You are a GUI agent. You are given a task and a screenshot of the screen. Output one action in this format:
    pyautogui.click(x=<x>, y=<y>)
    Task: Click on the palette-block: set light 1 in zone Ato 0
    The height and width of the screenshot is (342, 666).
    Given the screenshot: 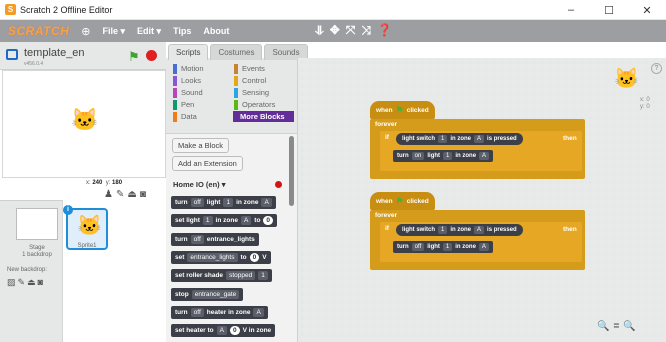 What is the action you would take?
    pyautogui.click(x=224, y=220)
    